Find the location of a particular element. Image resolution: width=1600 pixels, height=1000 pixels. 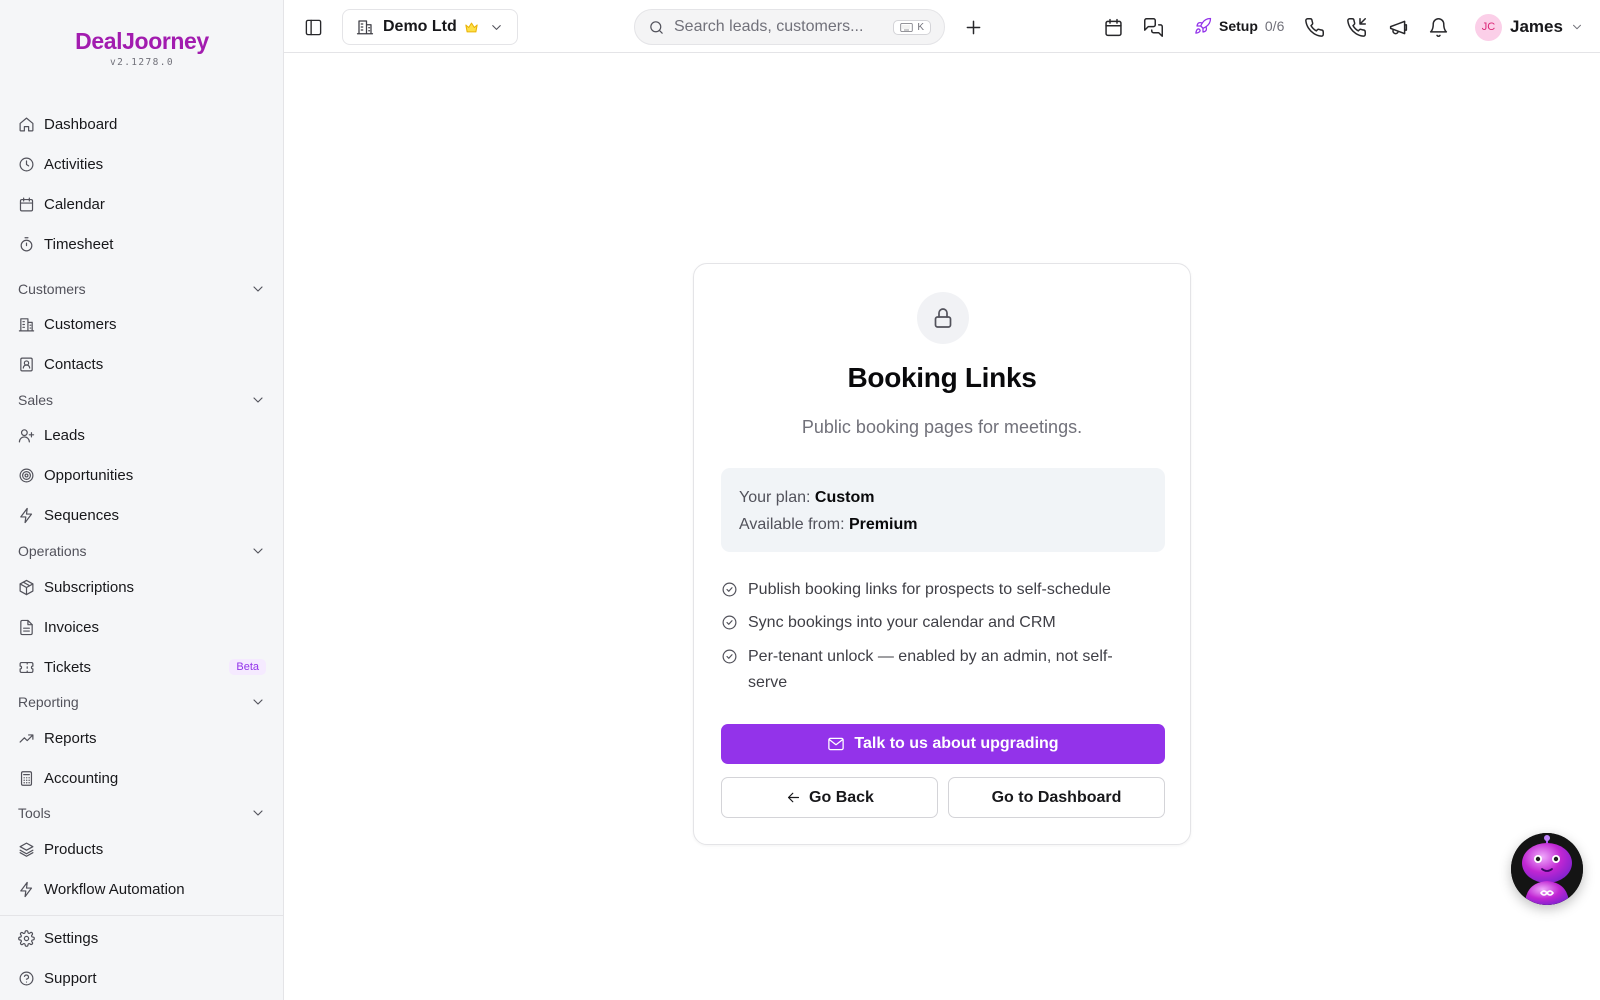

arrow-left-icon is located at coordinates (793, 797).